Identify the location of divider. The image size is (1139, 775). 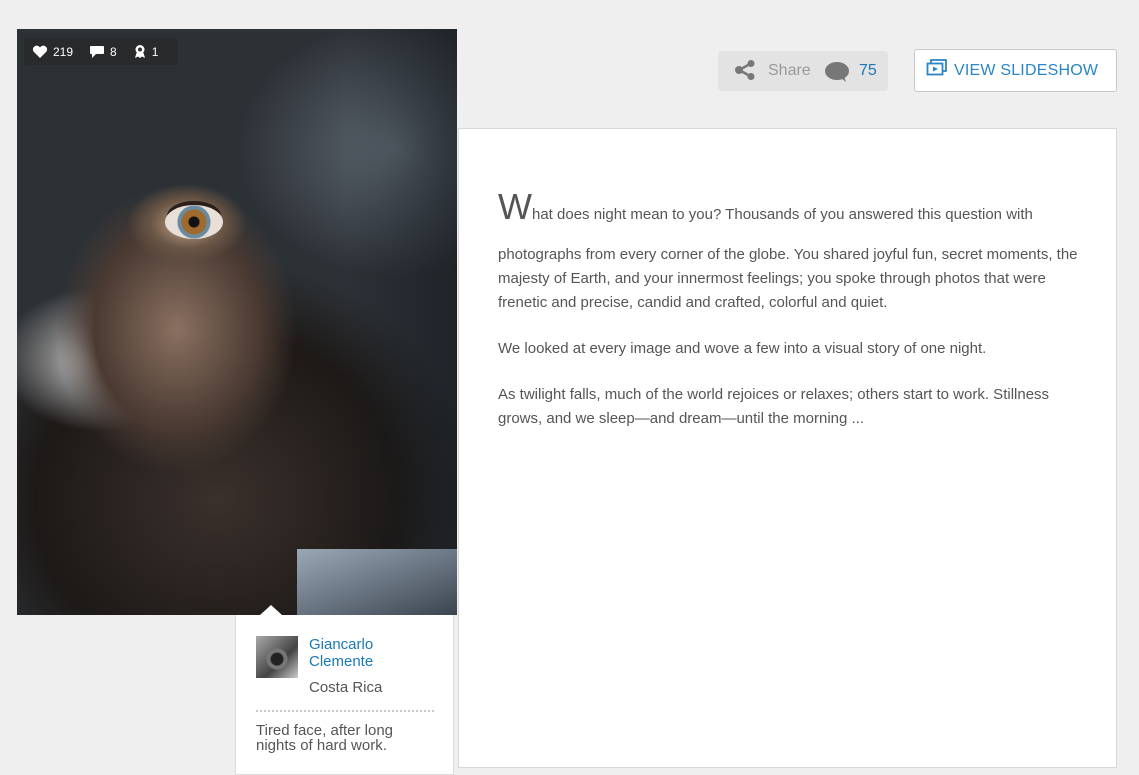
(345, 711).